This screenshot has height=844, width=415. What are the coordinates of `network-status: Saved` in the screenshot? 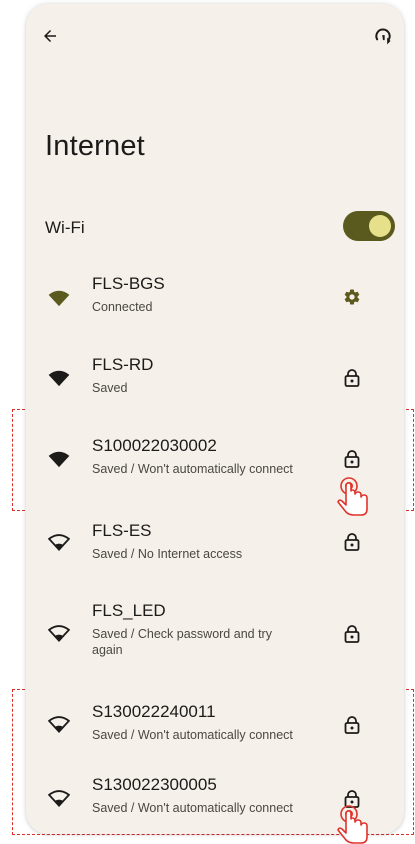 It's located at (110, 388).